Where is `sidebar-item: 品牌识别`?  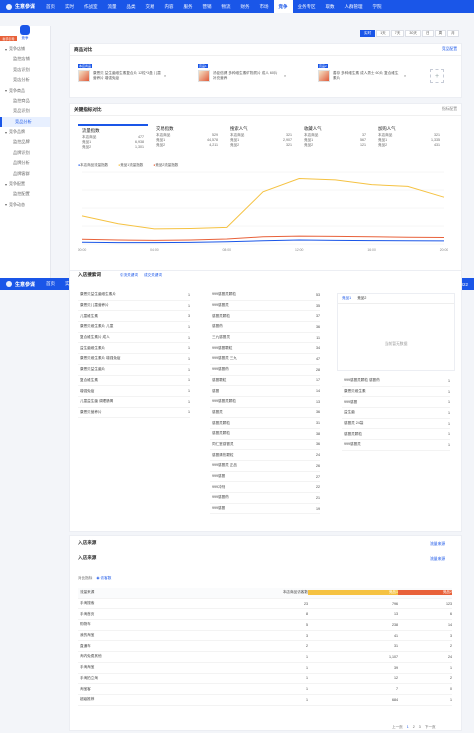 sidebar-item: 品牌识别 is located at coordinates (25, 153).